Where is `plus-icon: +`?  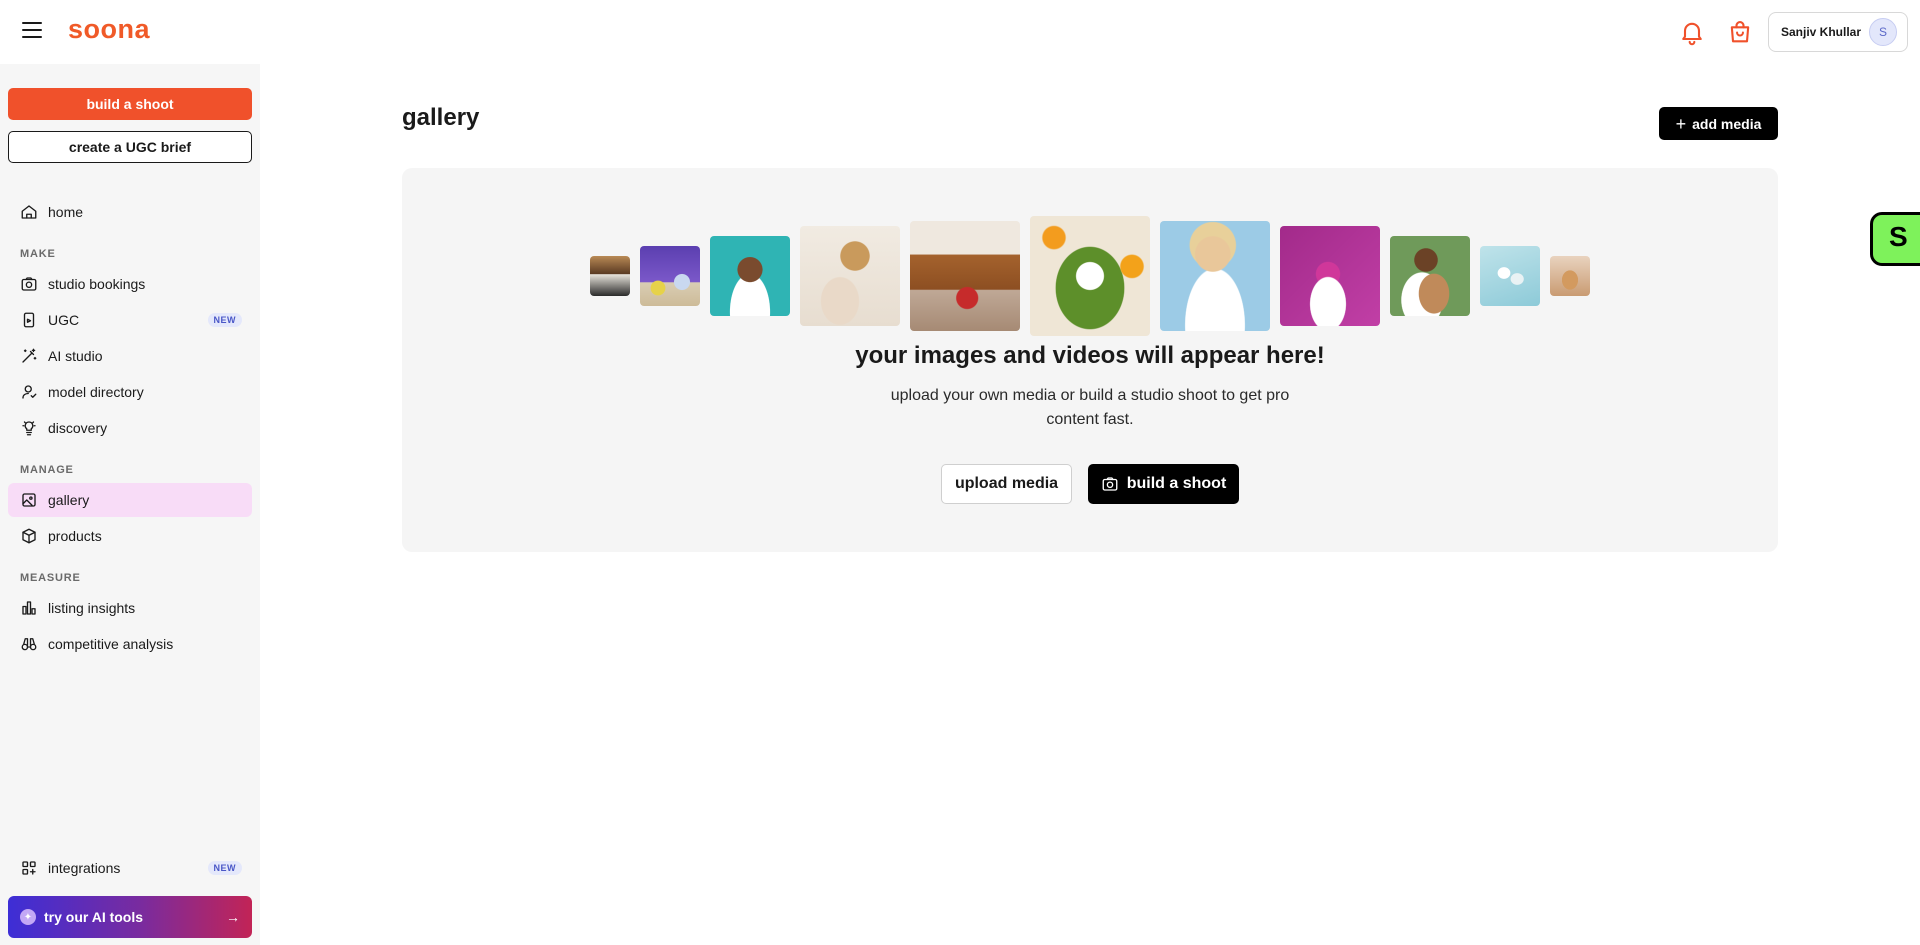 plus-icon: + is located at coordinates (1681, 123).